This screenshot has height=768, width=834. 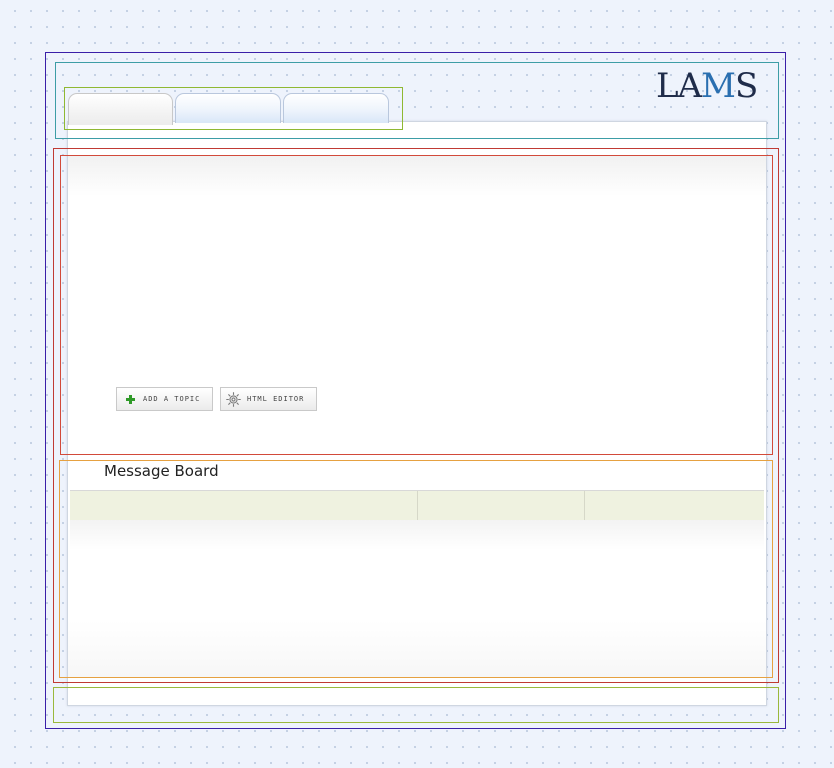 What do you see at coordinates (416, 705) in the screenshot?
I see `footer-frame-outline` at bounding box center [416, 705].